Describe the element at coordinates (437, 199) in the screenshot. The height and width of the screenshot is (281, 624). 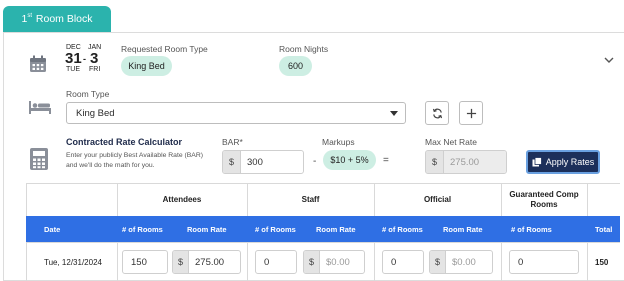
I see `group-official: Official` at that location.